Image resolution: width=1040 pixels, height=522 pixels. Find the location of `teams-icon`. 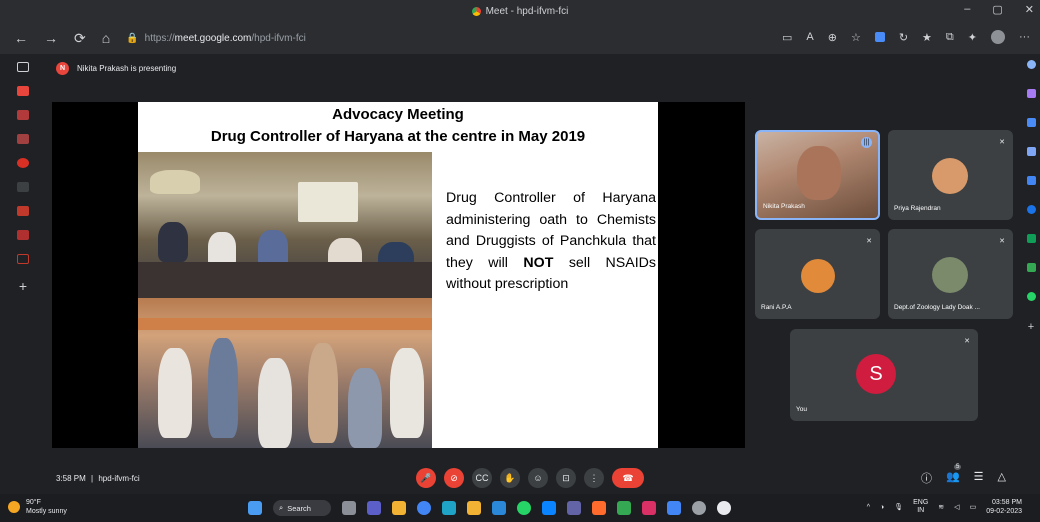

teams-icon is located at coordinates (374, 508).